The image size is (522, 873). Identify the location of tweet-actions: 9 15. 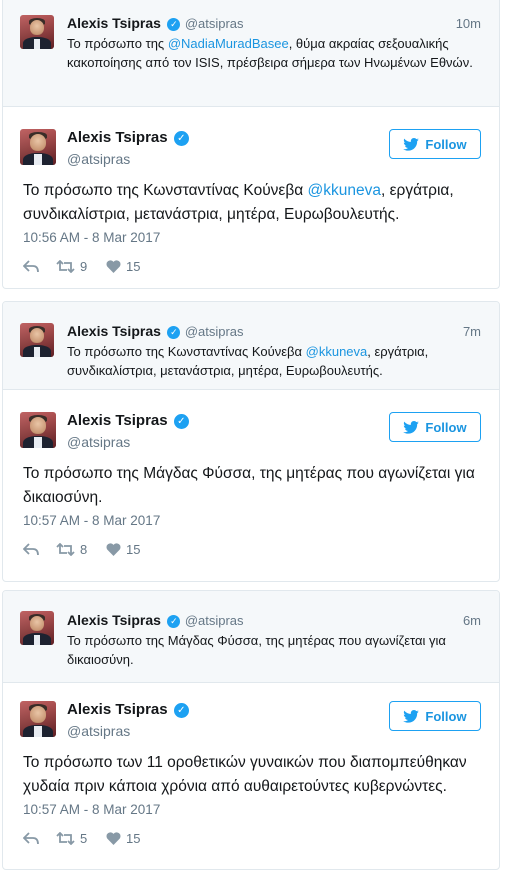
(89, 266).